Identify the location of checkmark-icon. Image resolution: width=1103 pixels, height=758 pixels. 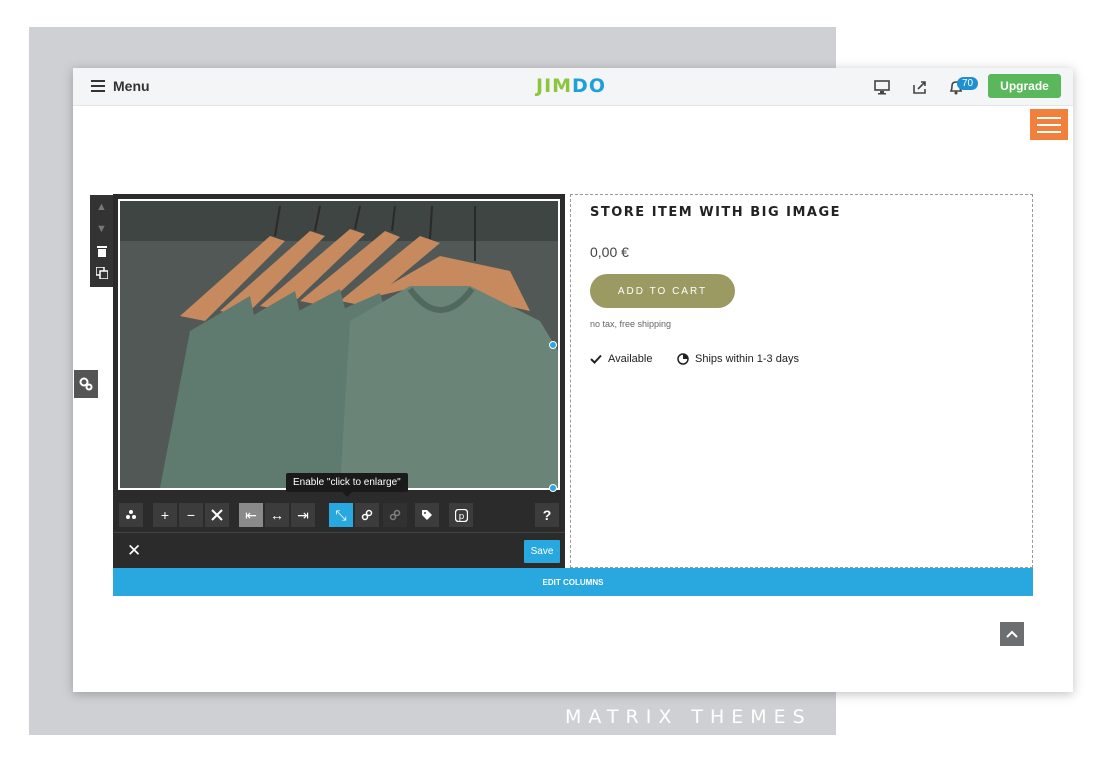
(596, 359).